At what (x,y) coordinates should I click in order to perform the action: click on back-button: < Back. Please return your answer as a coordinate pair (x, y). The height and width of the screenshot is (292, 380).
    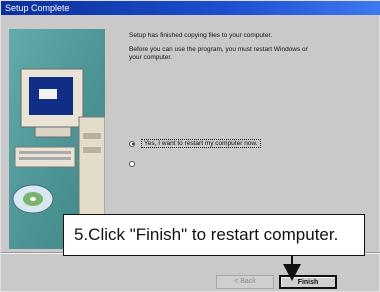
    Looking at the image, I should click on (245, 282).